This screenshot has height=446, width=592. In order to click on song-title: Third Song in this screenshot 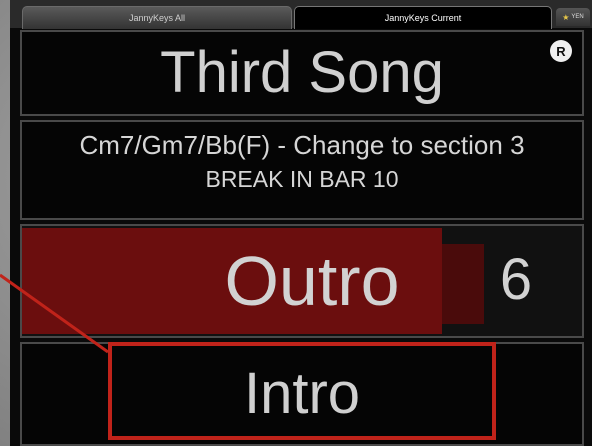, I will do `click(302, 72)`.